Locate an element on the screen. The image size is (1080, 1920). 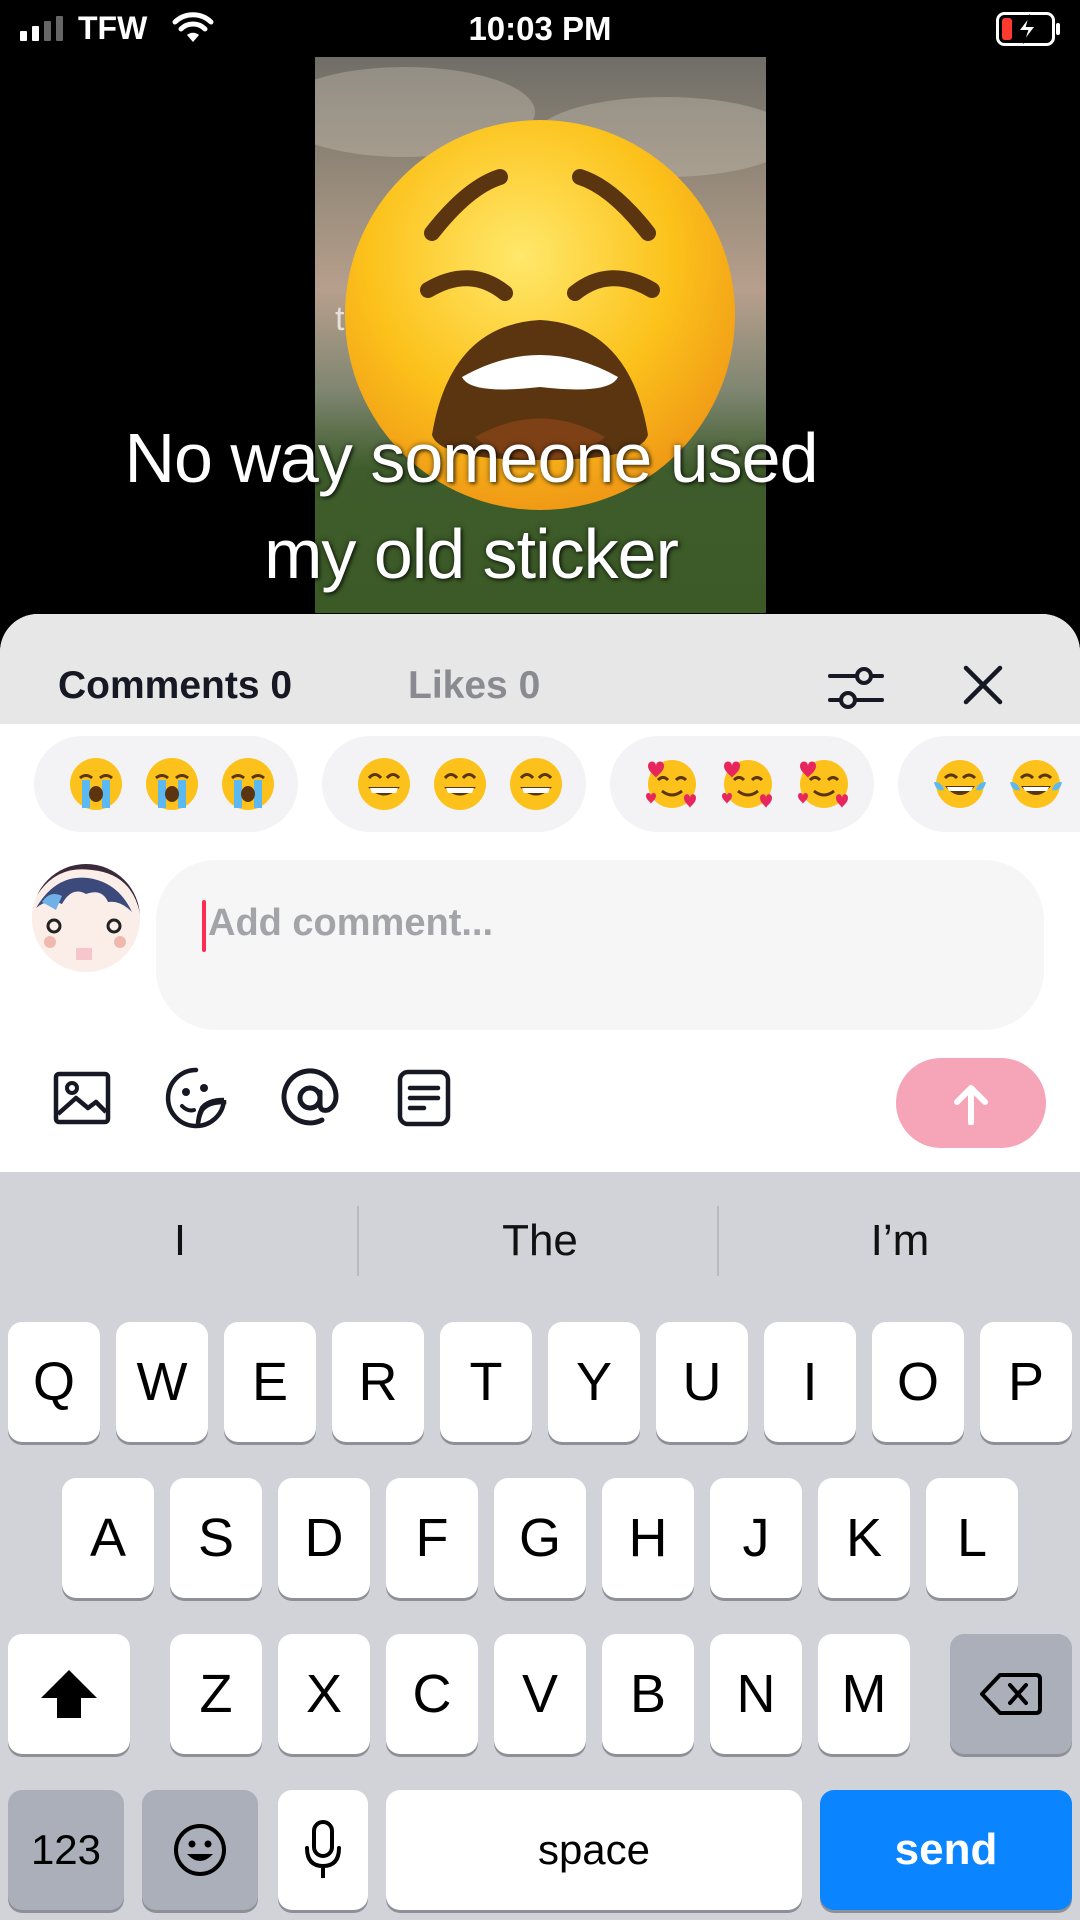
tab-likes: Likes 0 is located at coordinates (474, 686).